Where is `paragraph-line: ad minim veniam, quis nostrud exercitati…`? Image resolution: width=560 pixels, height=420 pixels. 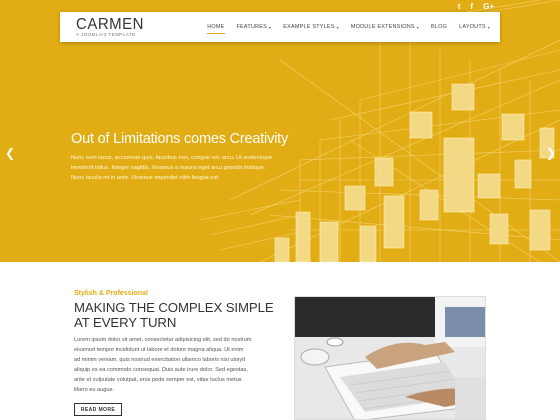
paragraph-line: ad minim veniam, quis nostrud exercitati… is located at coordinates (159, 360).